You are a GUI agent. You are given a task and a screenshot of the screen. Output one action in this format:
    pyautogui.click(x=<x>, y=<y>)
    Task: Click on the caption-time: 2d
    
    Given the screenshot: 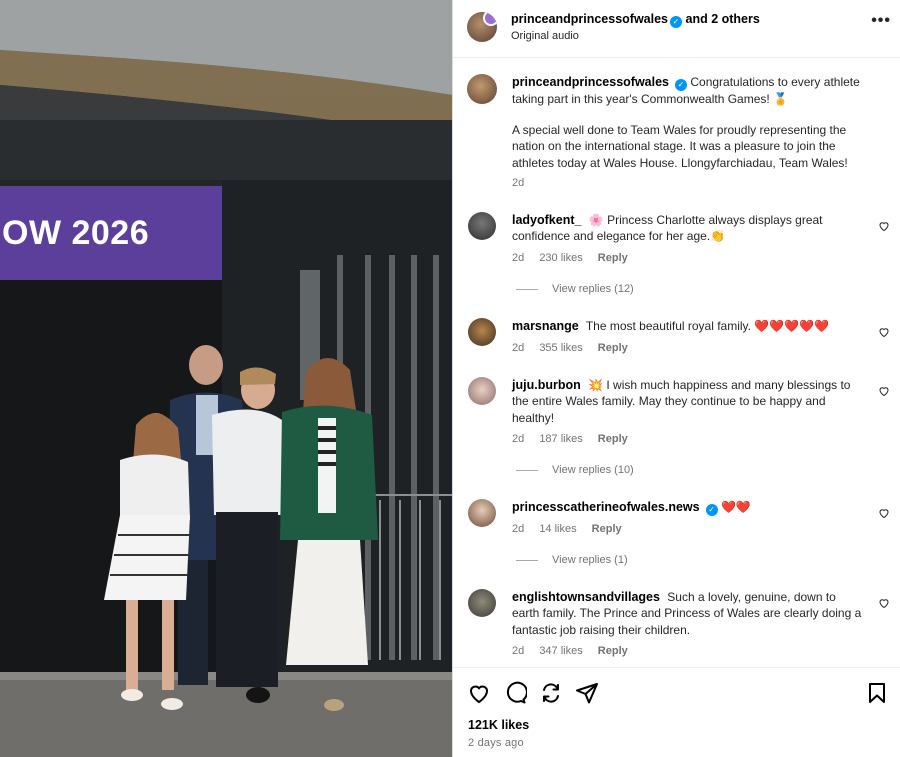 What is the action you would take?
    pyautogui.click(x=518, y=183)
    